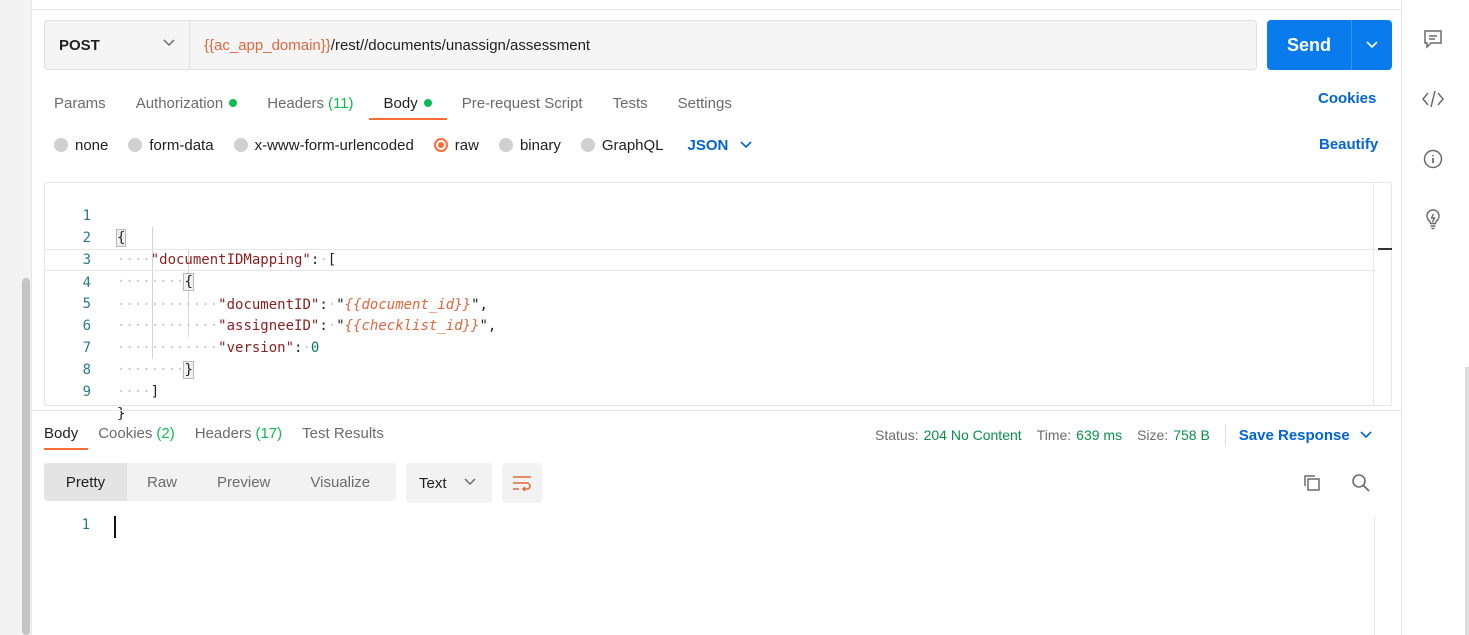  I want to click on code-line: 9 }, so click(104, 403).